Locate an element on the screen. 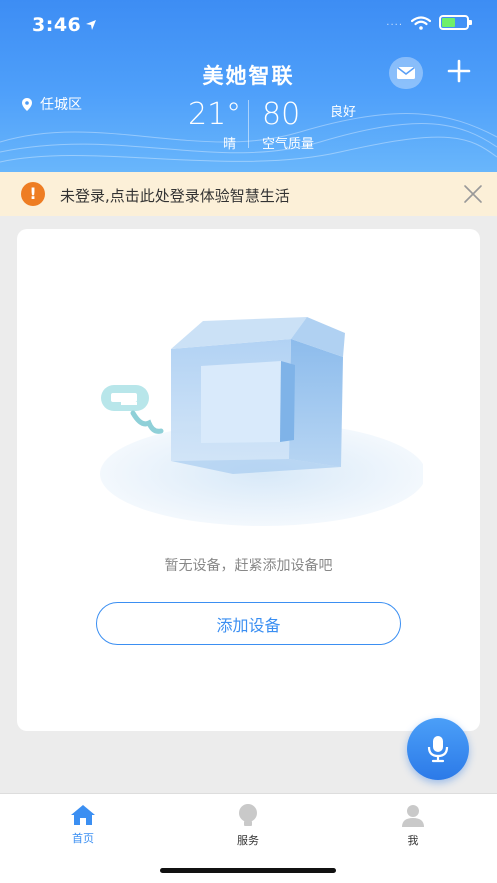  temperature: 21° is located at coordinates (215, 114).